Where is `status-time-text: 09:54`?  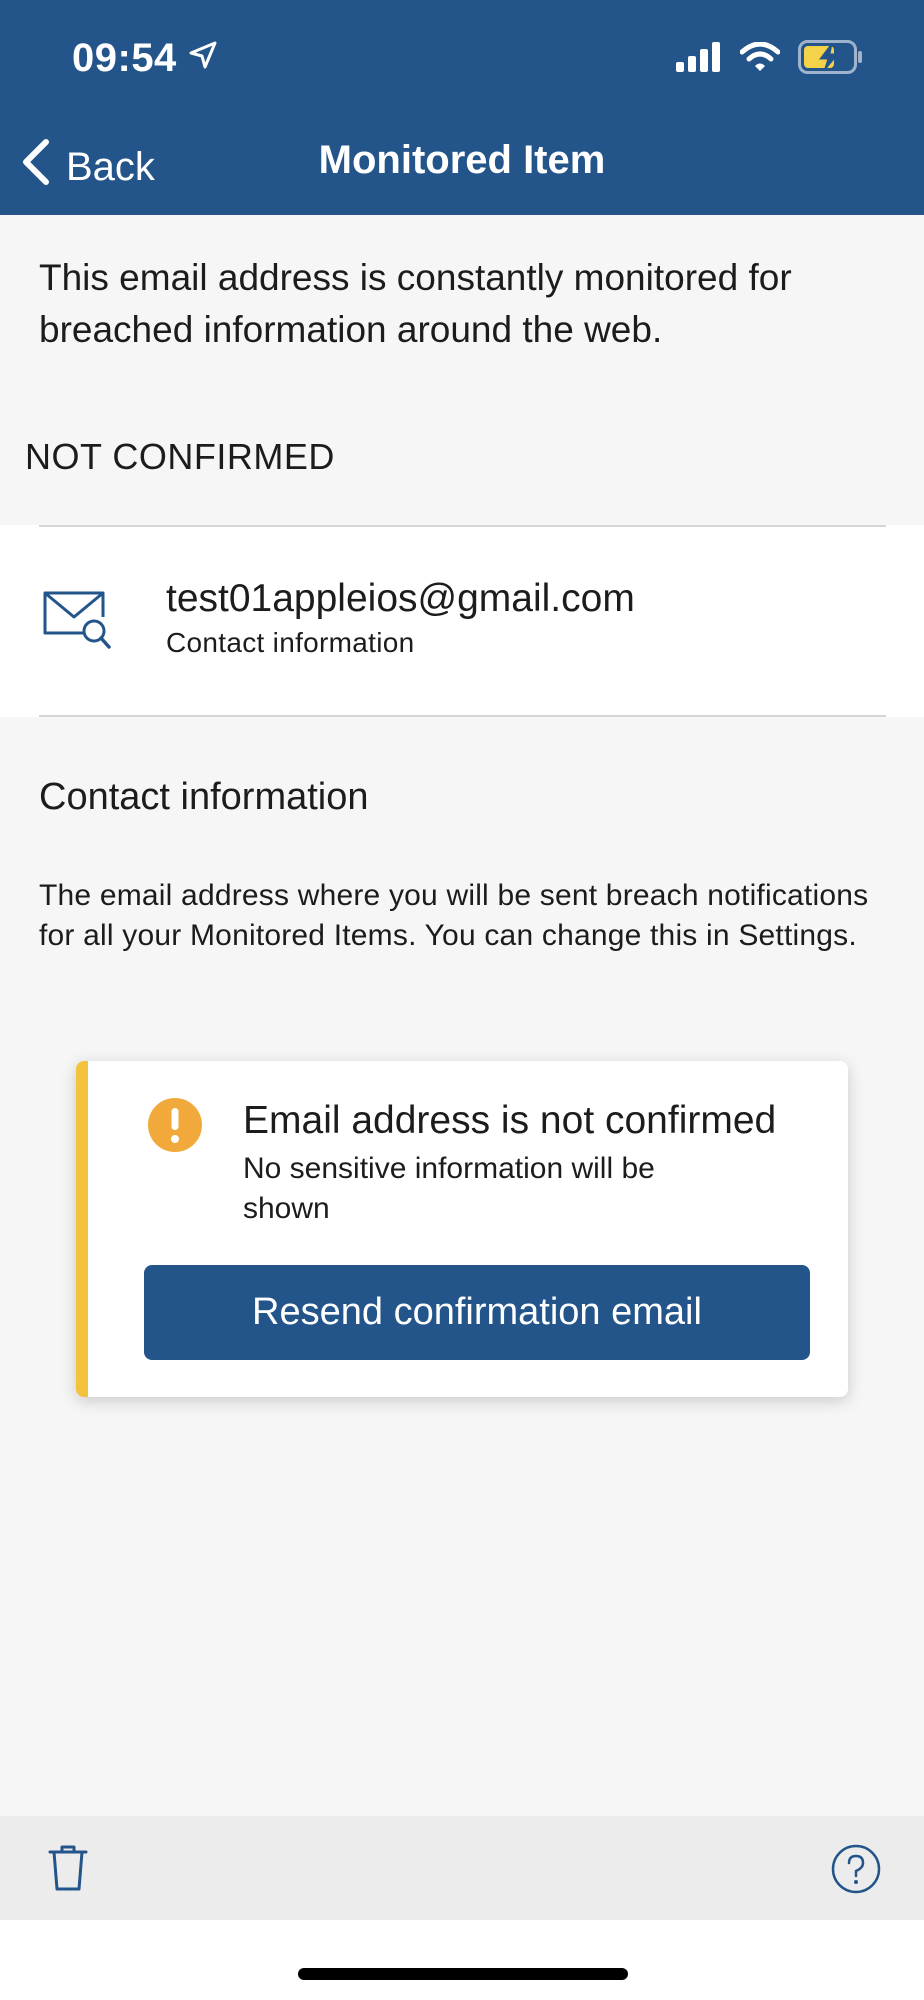
status-time-text: 09:54 is located at coordinates (124, 58).